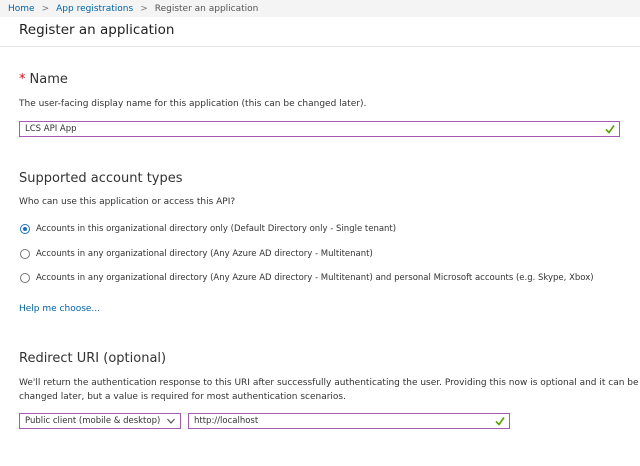  Describe the element at coordinates (349, 421) in the screenshot. I see `redirect-uri-input: http://localhost` at that location.